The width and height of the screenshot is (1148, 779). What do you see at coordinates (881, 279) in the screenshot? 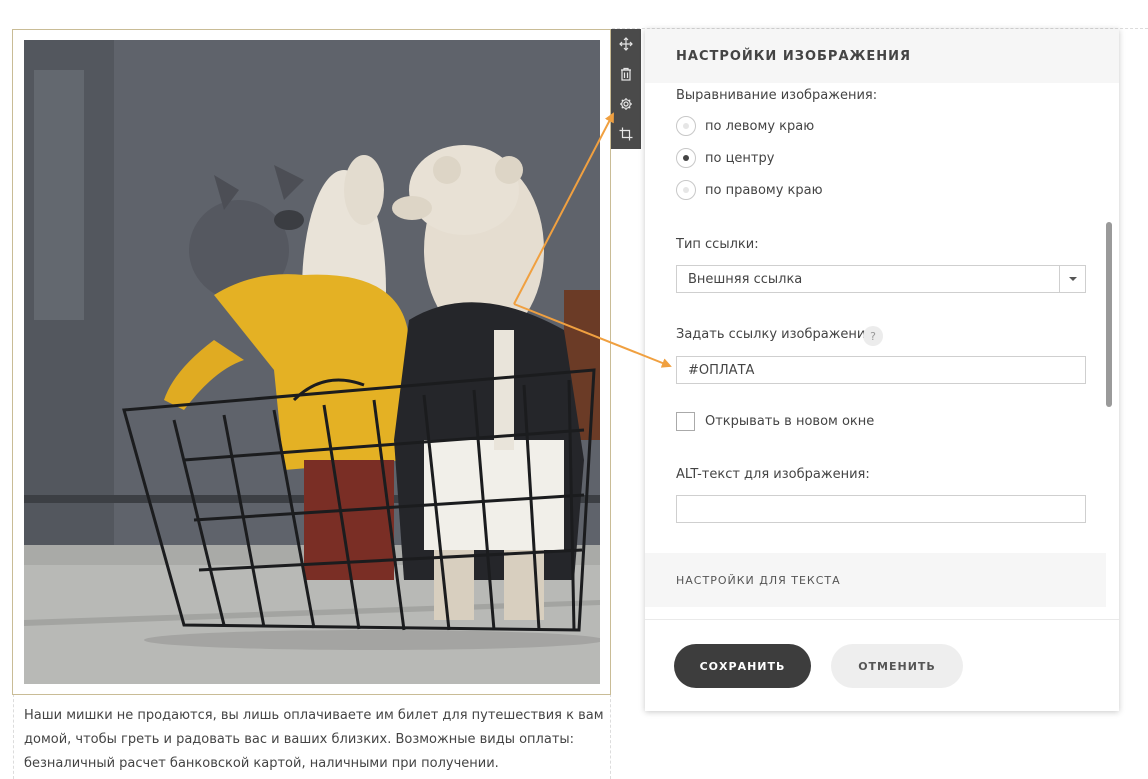
I see `link-type-select: Внешняя ссылка` at bounding box center [881, 279].